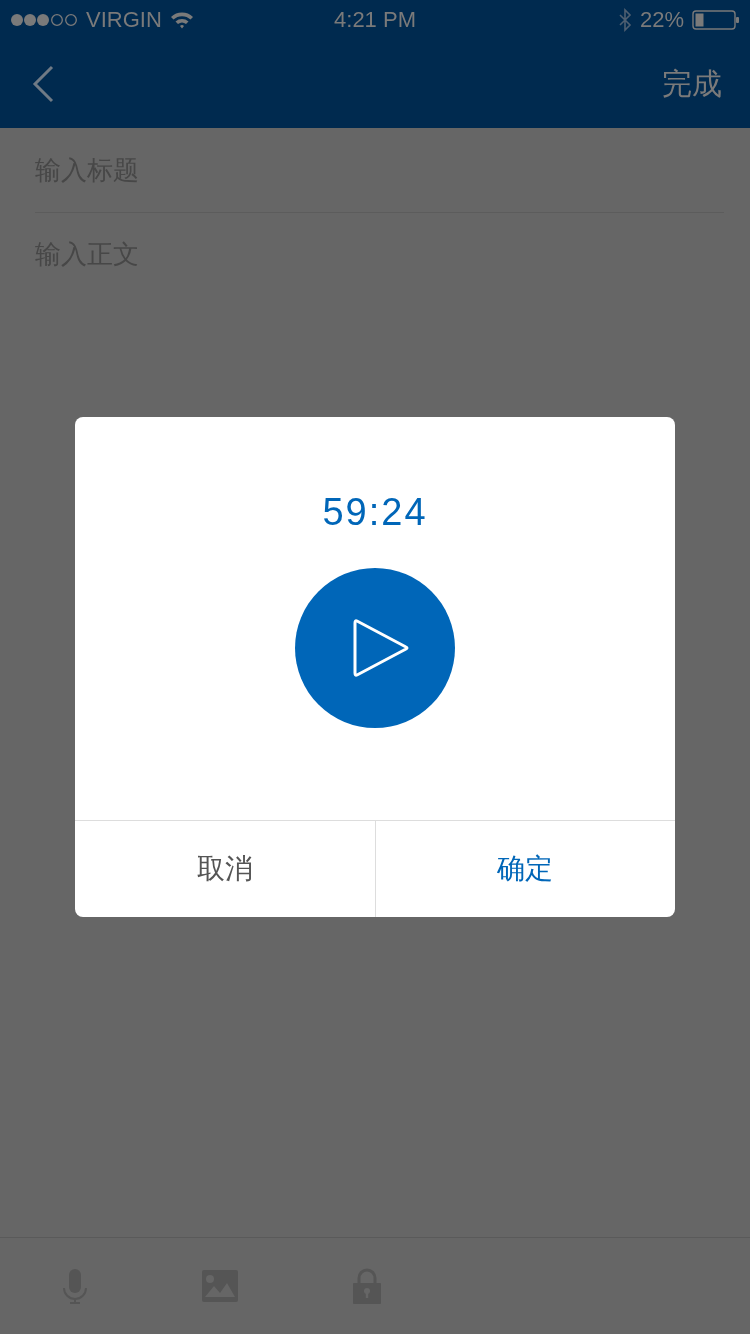  What do you see at coordinates (375, 512) in the screenshot?
I see `timer-text: 59:24` at bounding box center [375, 512].